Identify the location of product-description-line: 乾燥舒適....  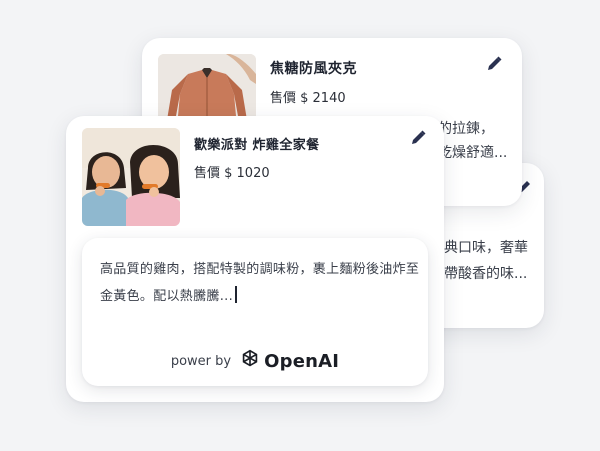
(473, 153).